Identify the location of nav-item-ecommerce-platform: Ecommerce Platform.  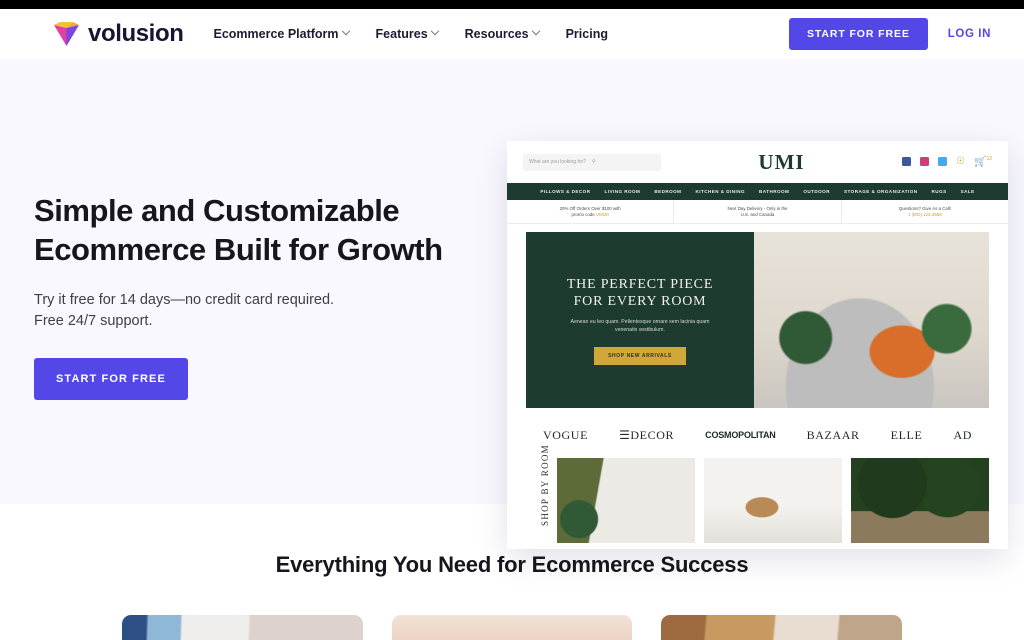
(281, 33).